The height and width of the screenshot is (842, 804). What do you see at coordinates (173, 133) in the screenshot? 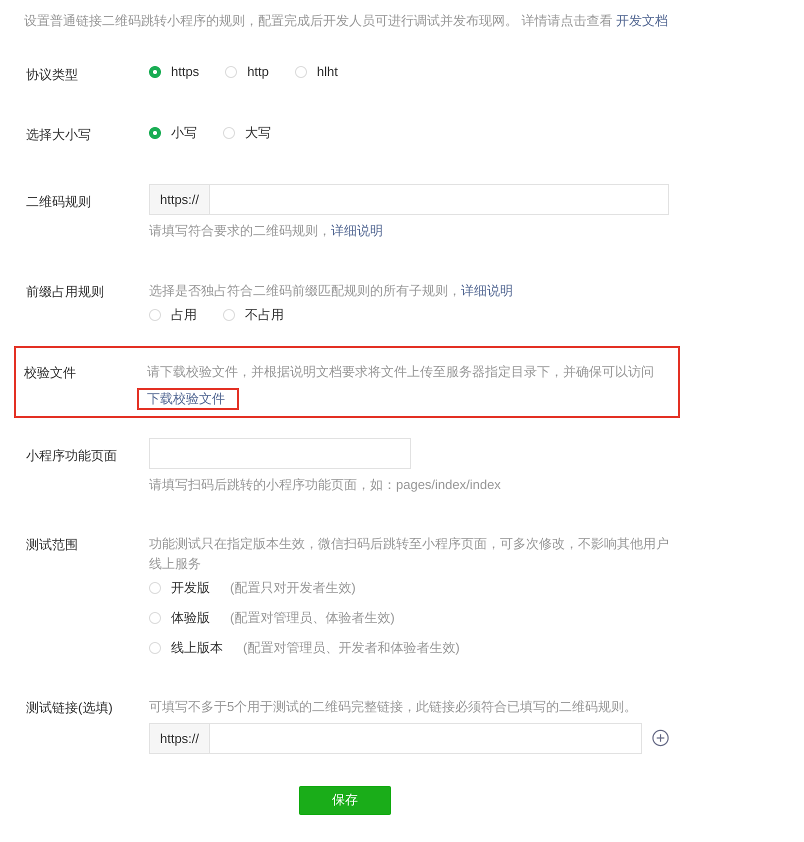
I see `radio-option: 小写` at bounding box center [173, 133].